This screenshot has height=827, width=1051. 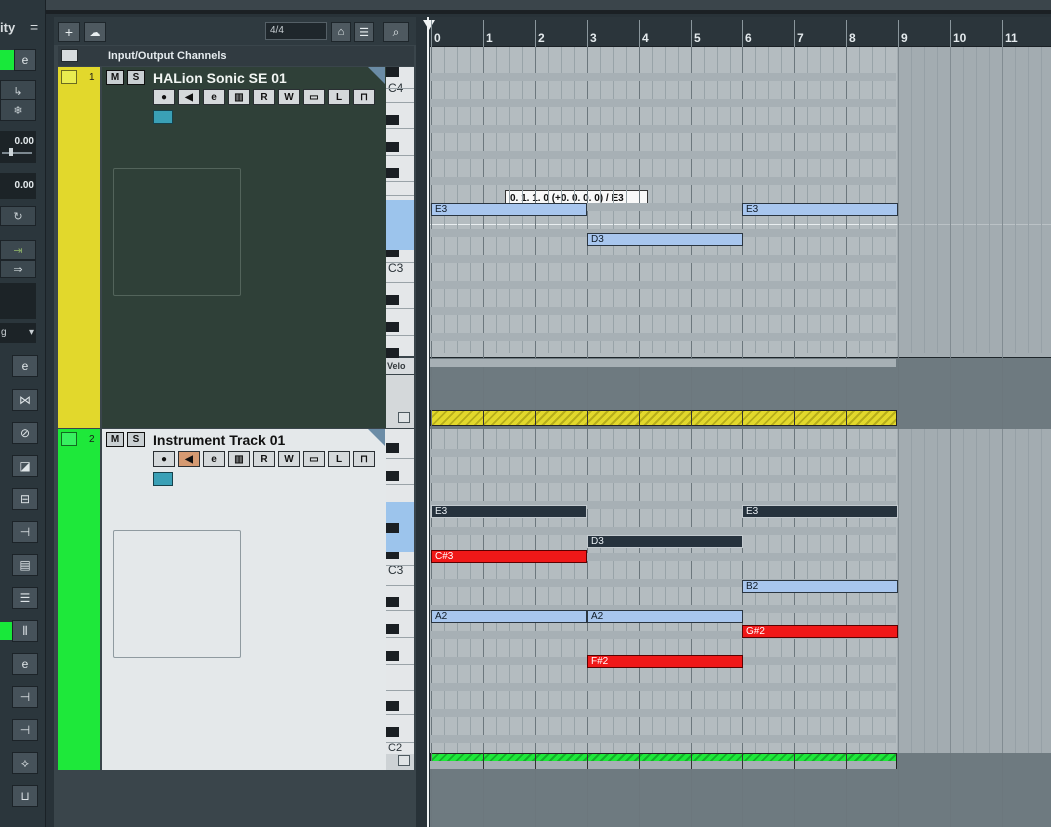 What do you see at coordinates (25, 400) in the screenshot?
I see `routing-icon: ⋈` at bounding box center [25, 400].